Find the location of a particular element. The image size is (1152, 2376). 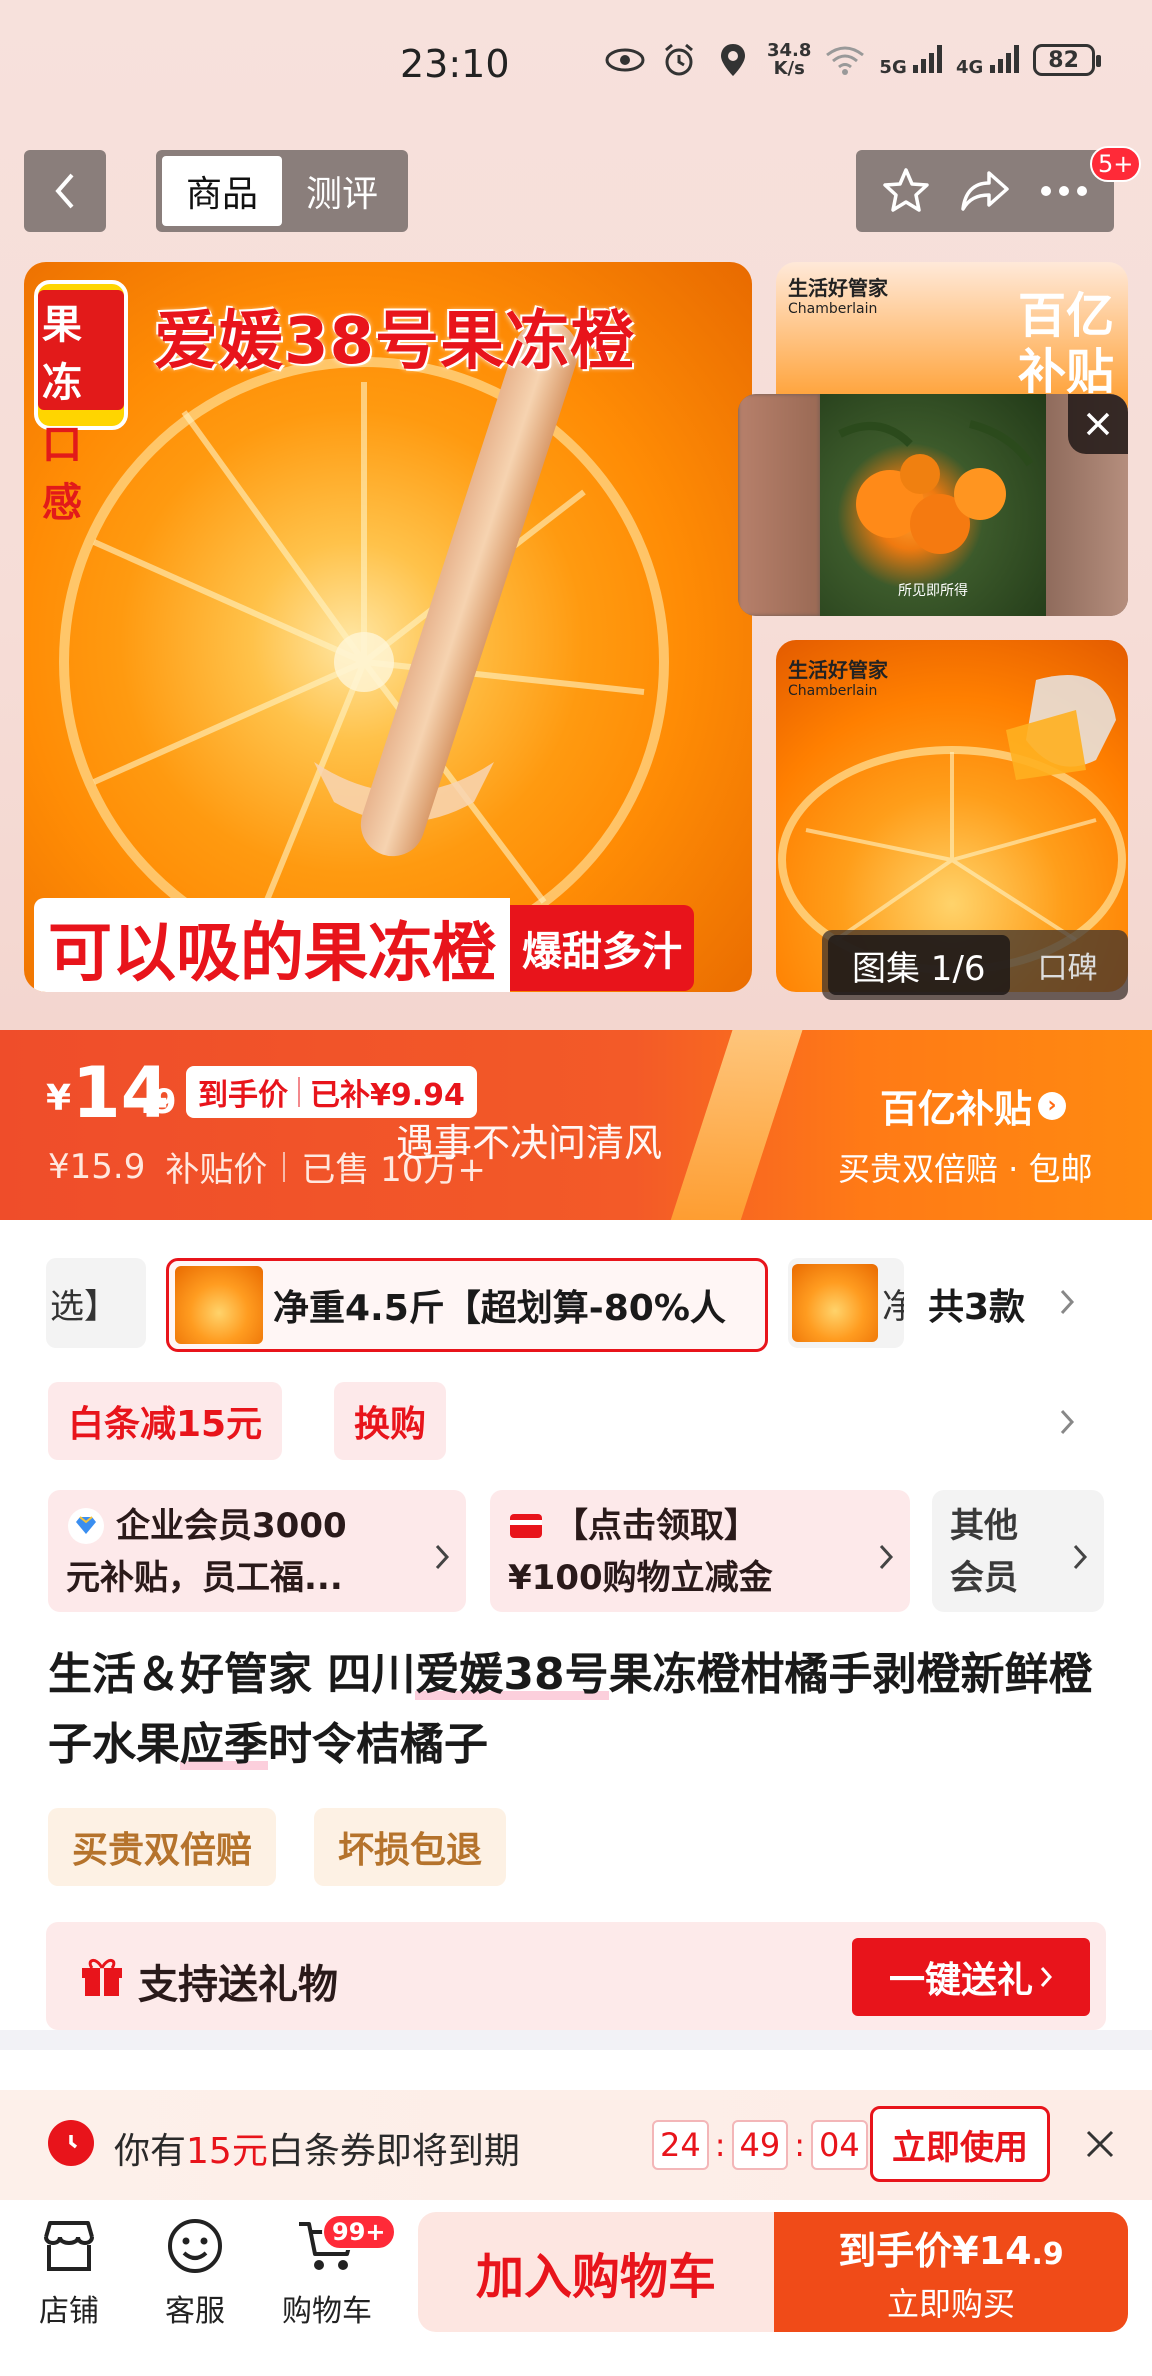

subsidy-logo: 百亿 补贴 is located at coordinates (1066, 344).